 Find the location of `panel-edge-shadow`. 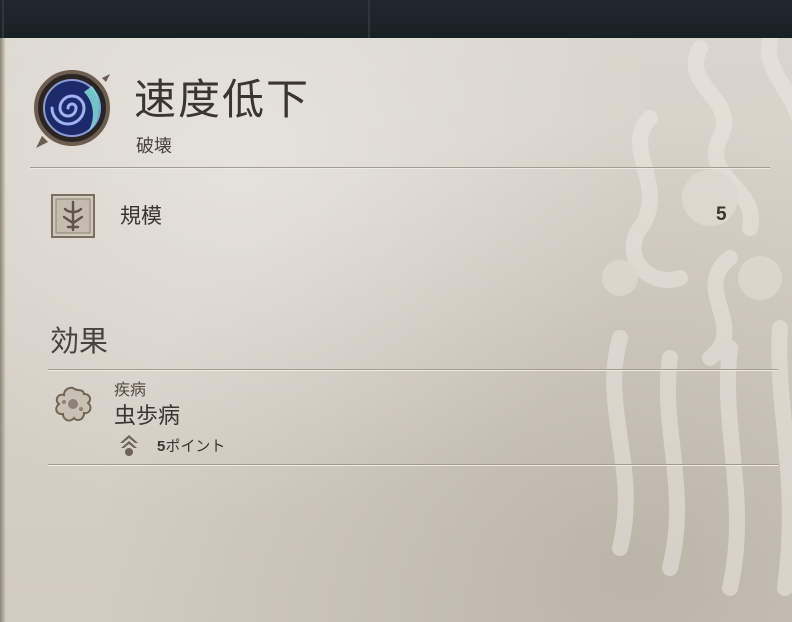

panel-edge-shadow is located at coordinates (3, 330).